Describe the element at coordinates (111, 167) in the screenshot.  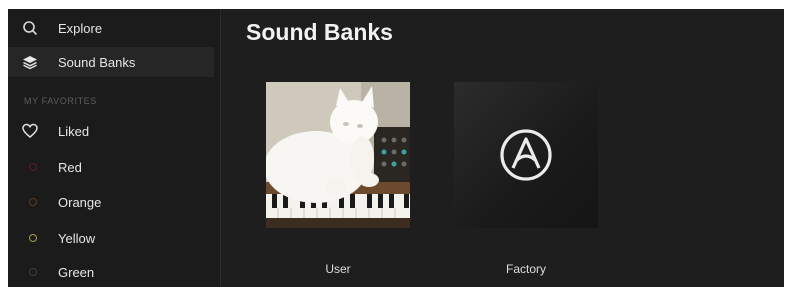
I see `sidebar-item-red: Red` at that location.